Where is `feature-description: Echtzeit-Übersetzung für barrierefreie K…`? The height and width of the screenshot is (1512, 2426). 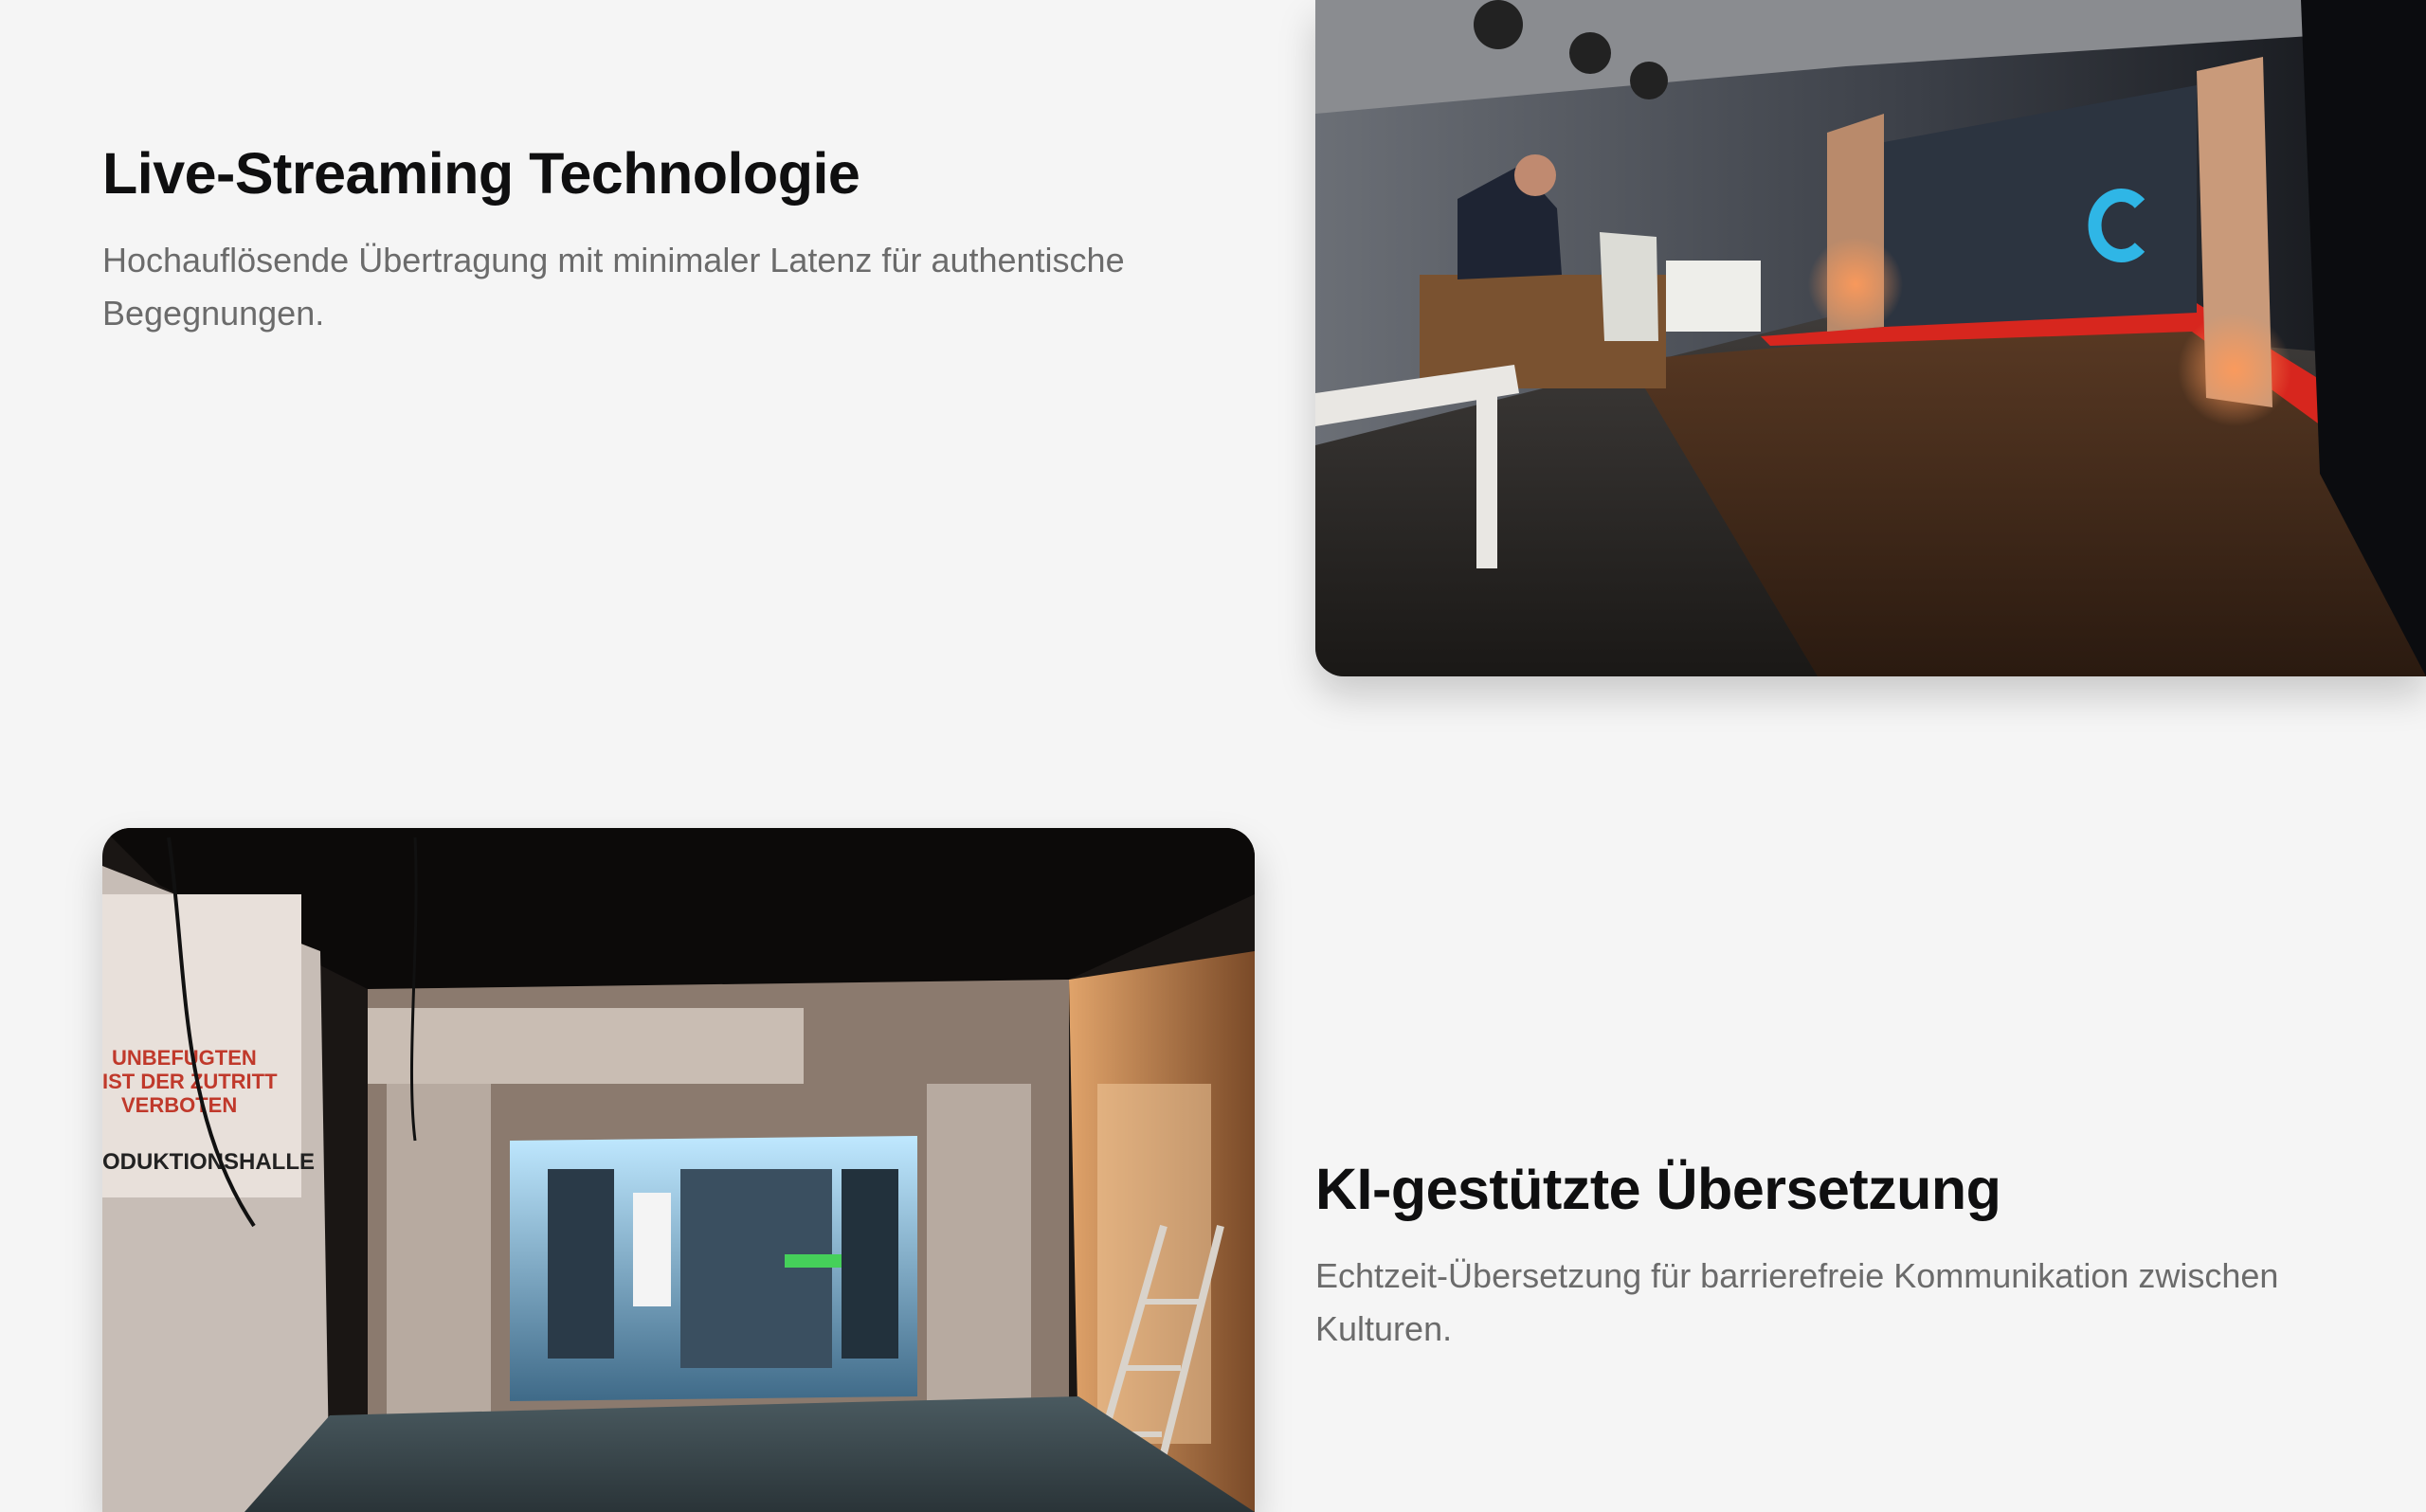 feature-description: Echtzeit-Übersetzung für barrierefreie K… is located at coordinates (1797, 1302).